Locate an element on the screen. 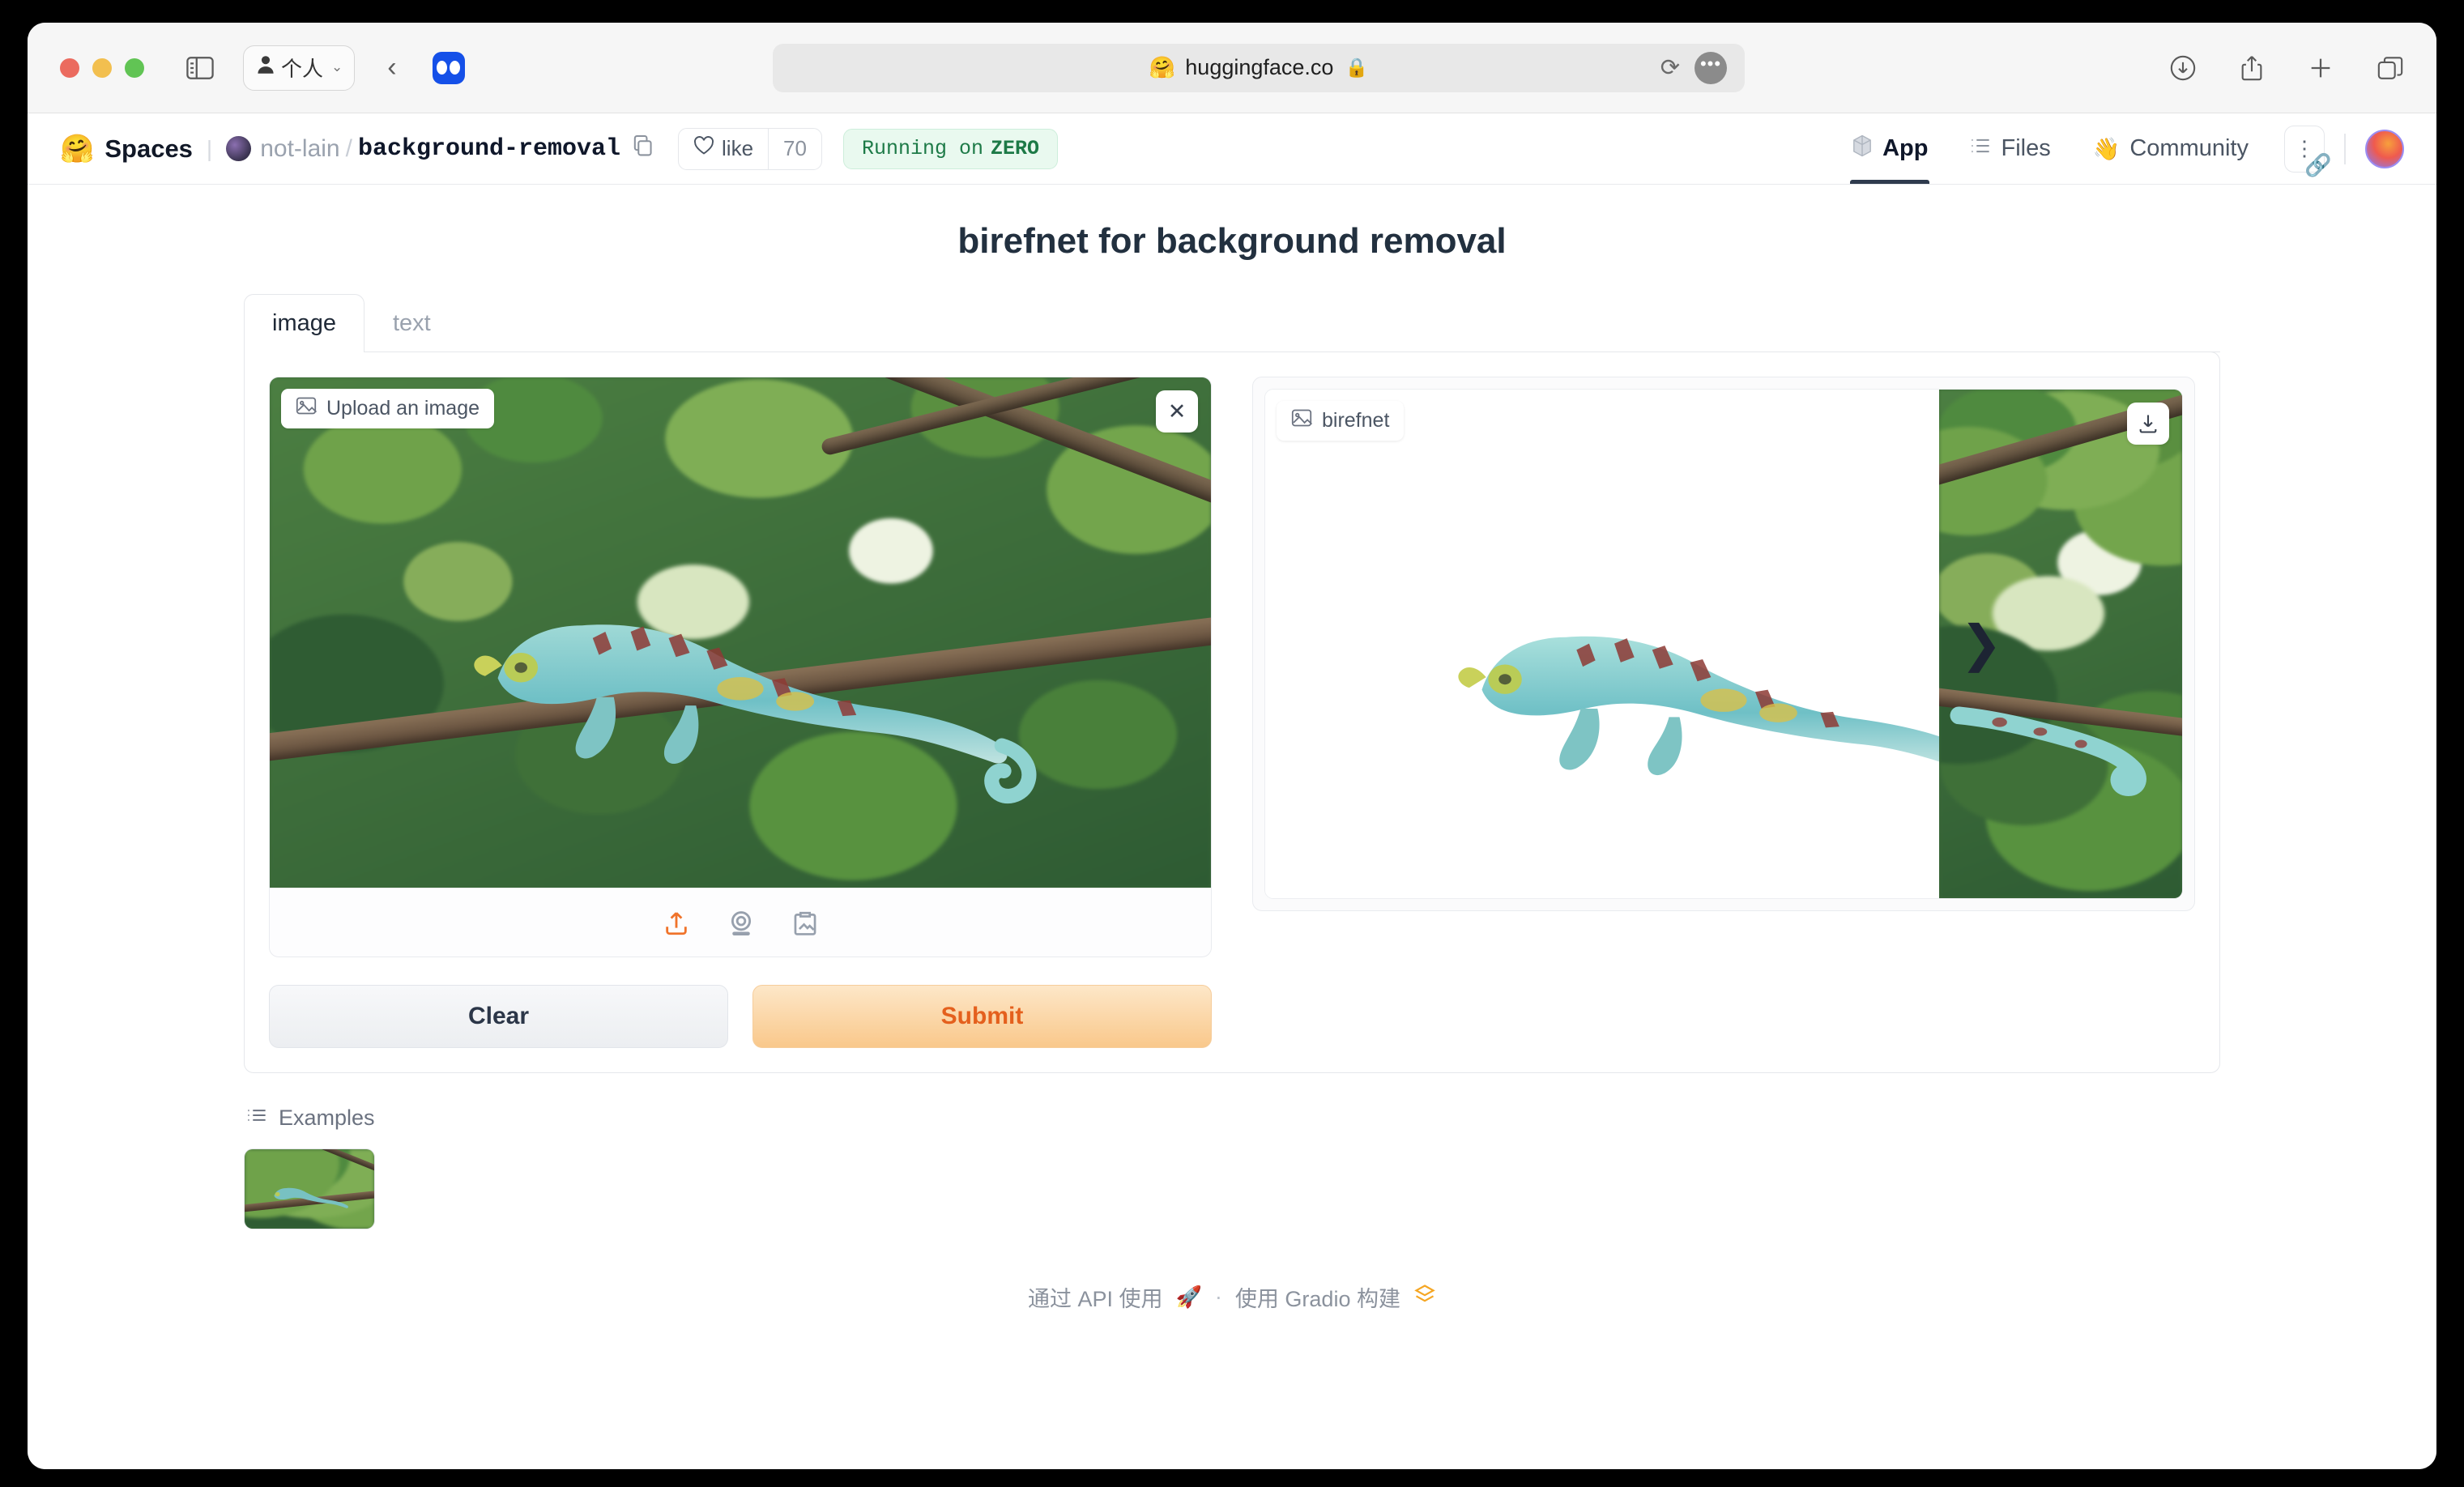  browser-toolbar: 个人 ⌄ ‹ 🤗 huggingface.co 🔒 ⟳ ••• is located at coordinates (1232, 68).